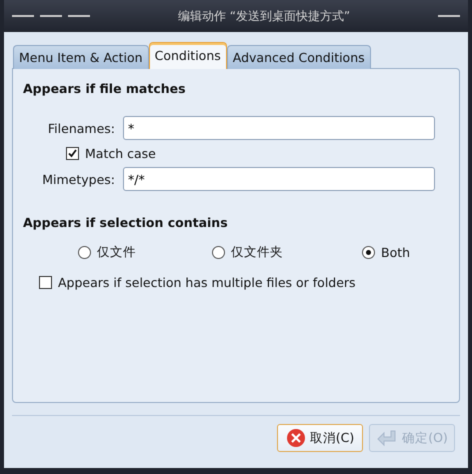 The image size is (472, 474). What do you see at coordinates (257, 252) in the screenshot?
I see `radio-label: 仅文件夹` at bounding box center [257, 252].